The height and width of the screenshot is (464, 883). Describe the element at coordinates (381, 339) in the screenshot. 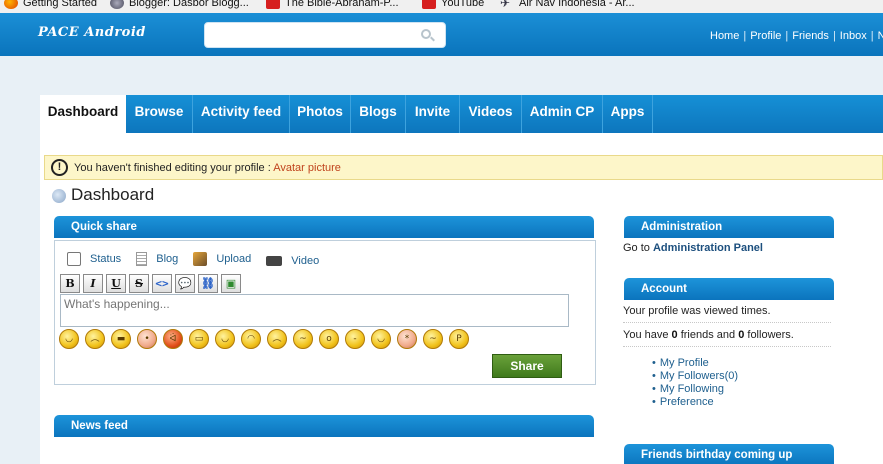

I see `happy-emoticon-icon: ◡` at that location.